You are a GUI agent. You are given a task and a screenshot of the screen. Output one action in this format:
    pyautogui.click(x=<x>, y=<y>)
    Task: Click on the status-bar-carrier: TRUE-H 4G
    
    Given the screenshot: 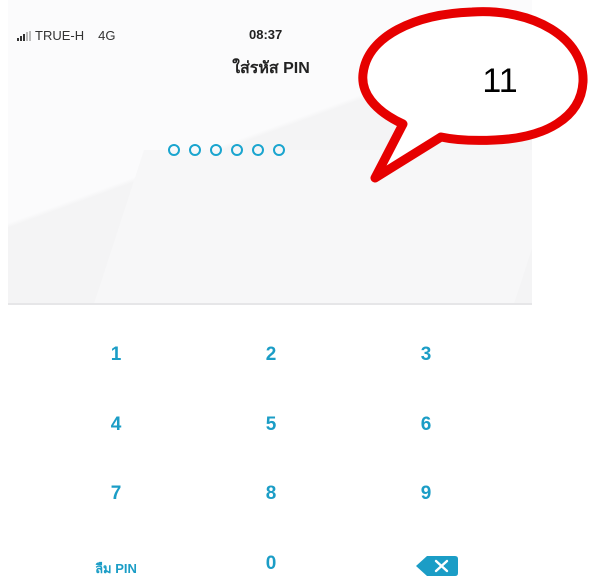 What is the action you would take?
    pyautogui.click(x=66, y=35)
    